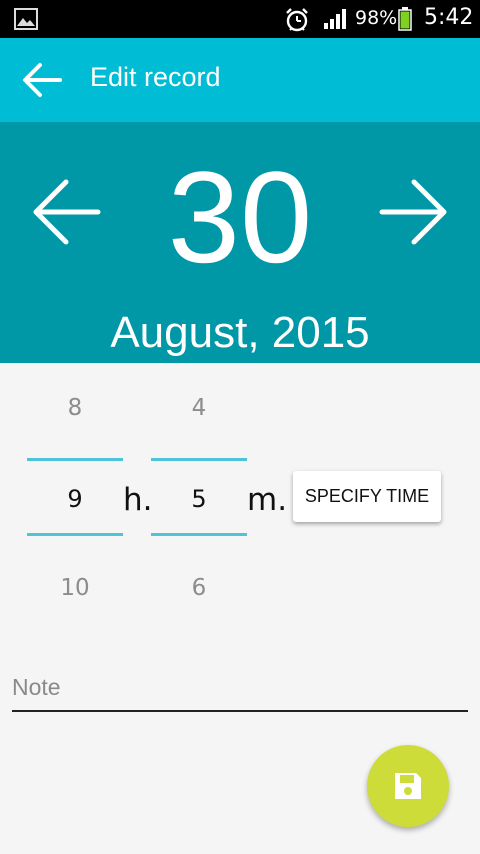 The image size is (480, 854). Describe the element at coordinates (240, 332) in the screenshot. I see `month-year-label: August, 2015` at that location.